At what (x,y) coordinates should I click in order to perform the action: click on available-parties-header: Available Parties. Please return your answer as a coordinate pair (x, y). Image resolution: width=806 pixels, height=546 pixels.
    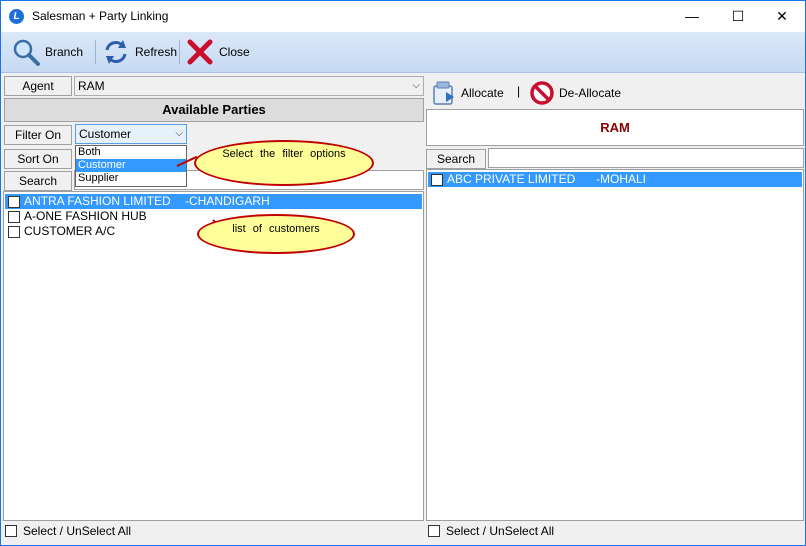
    Looking at the image, I should click on (214, 110).